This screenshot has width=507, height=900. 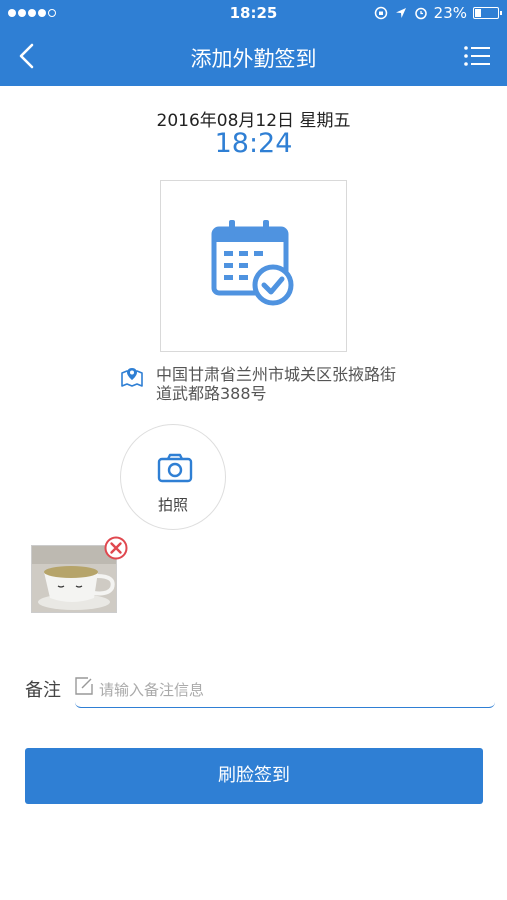 I want to click on checkin-photo-area, so click(x=253, y=266).